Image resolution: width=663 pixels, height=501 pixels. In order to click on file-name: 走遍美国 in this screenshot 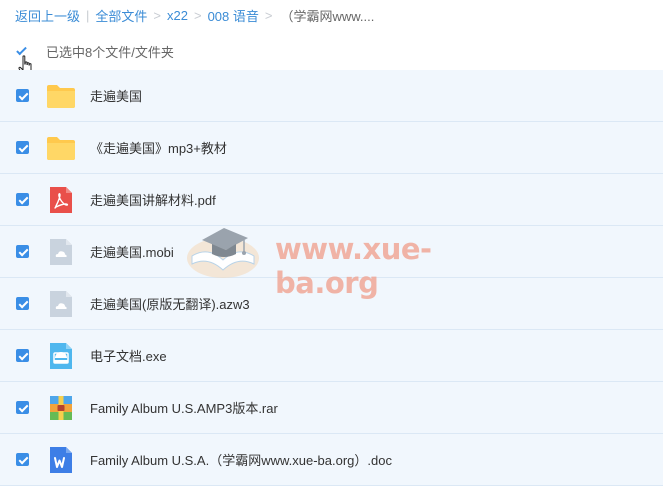, I will do `click(116, 95)`.